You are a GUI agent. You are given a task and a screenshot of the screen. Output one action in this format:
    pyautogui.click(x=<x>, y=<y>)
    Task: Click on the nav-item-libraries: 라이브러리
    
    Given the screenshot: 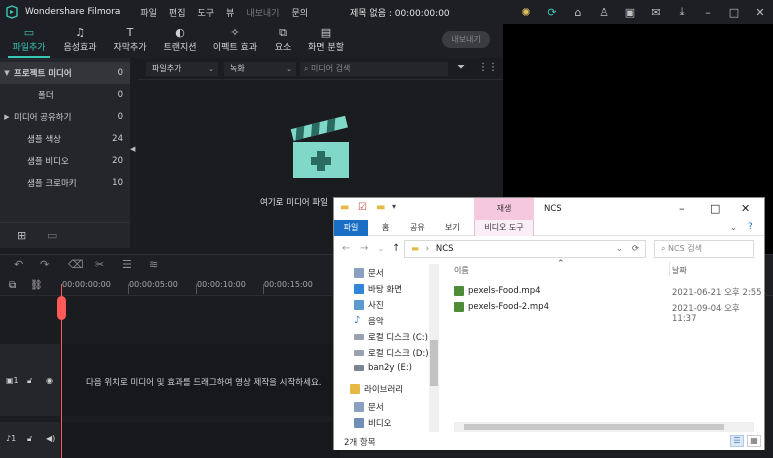 What is the action you would take?
    pyautogui.click(x=376, y=389)
    